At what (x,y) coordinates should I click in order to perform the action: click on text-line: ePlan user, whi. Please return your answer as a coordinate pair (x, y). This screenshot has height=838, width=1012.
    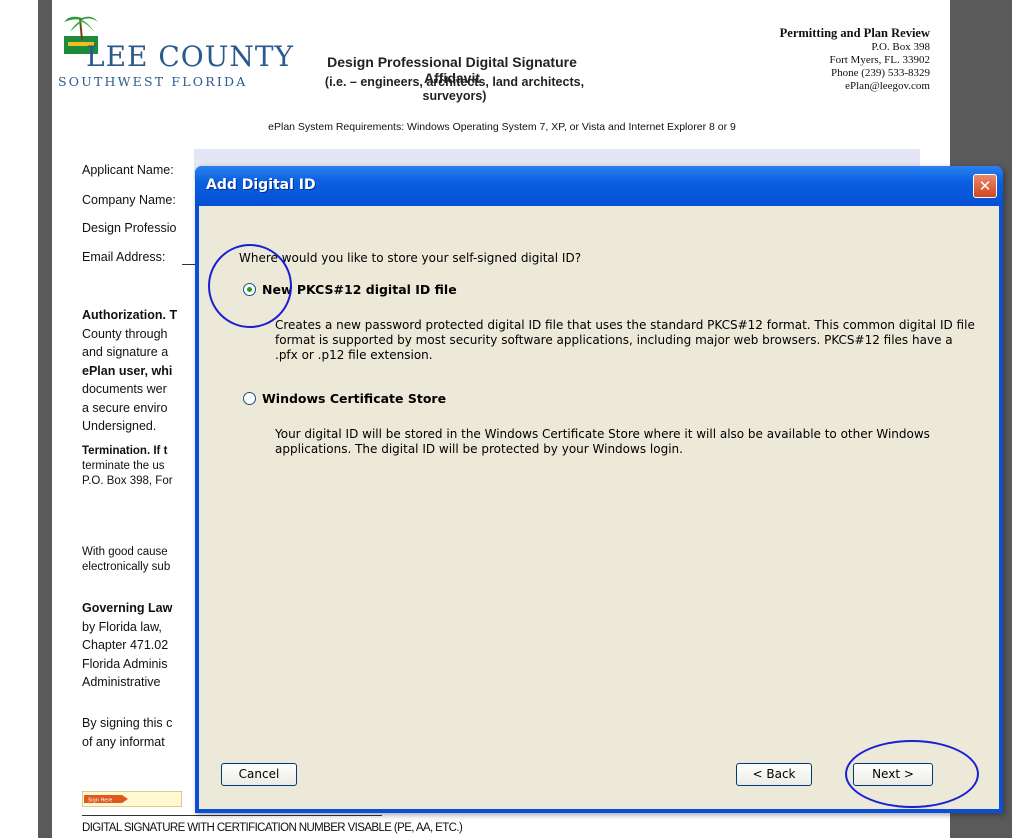
    Looking at the image, I should click on (127, 370).